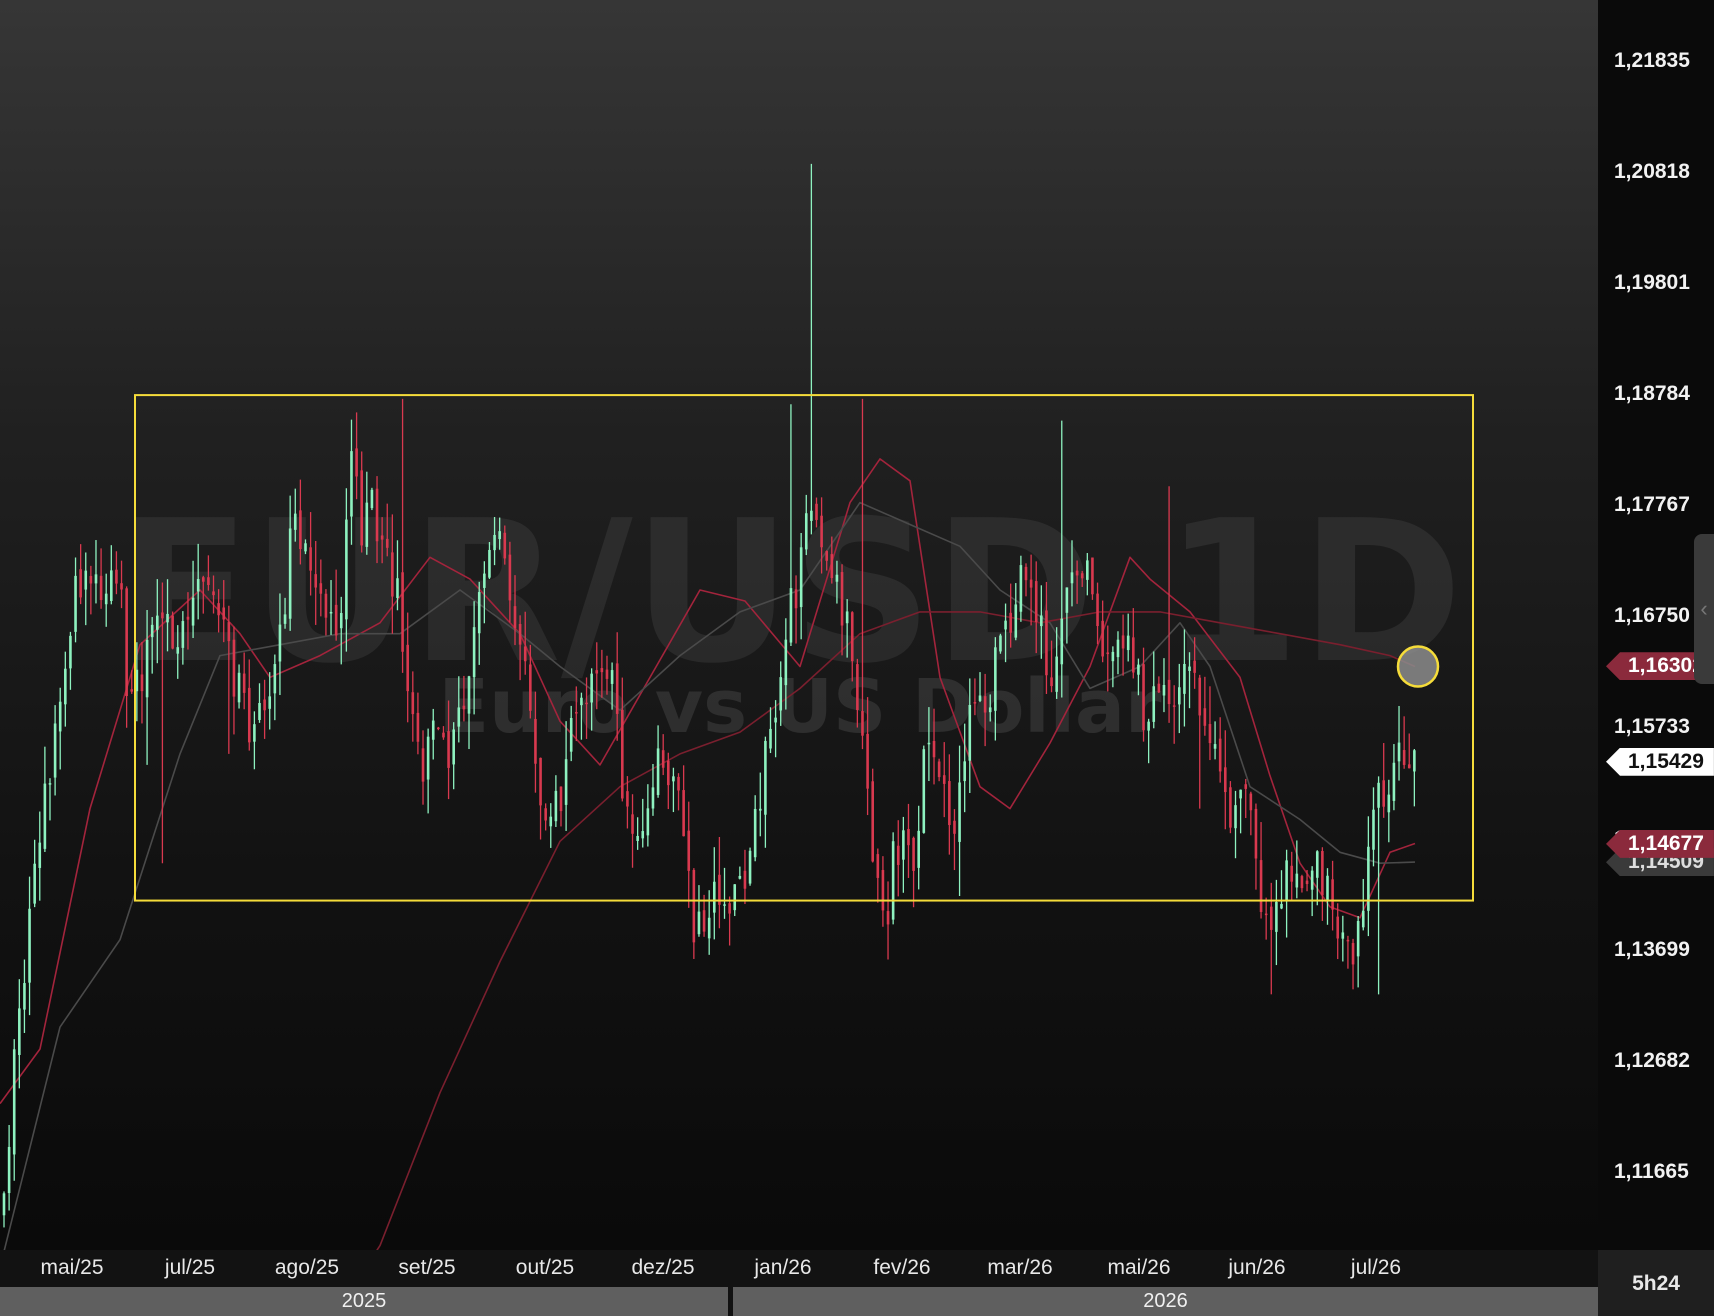 The width and height of the screenshot is (1714, 1316). I want to click on year-label: 2026, so click(1165, 1301).